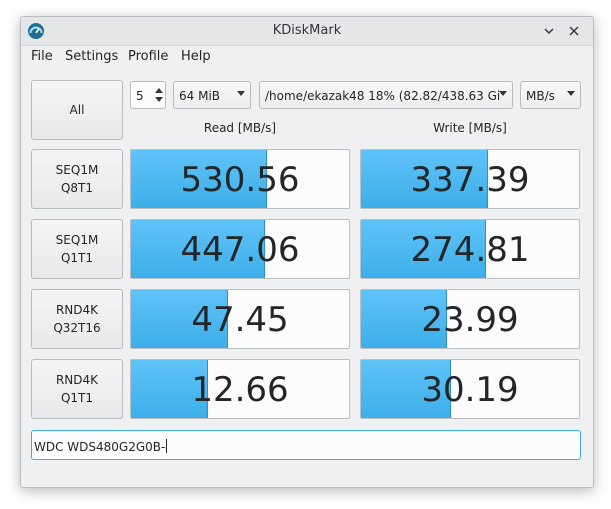  What do you see at coordinates (240, 128) in the screenshot?
I see `read-column-header: Read [MB/s]` at bounding box center [240, 128].